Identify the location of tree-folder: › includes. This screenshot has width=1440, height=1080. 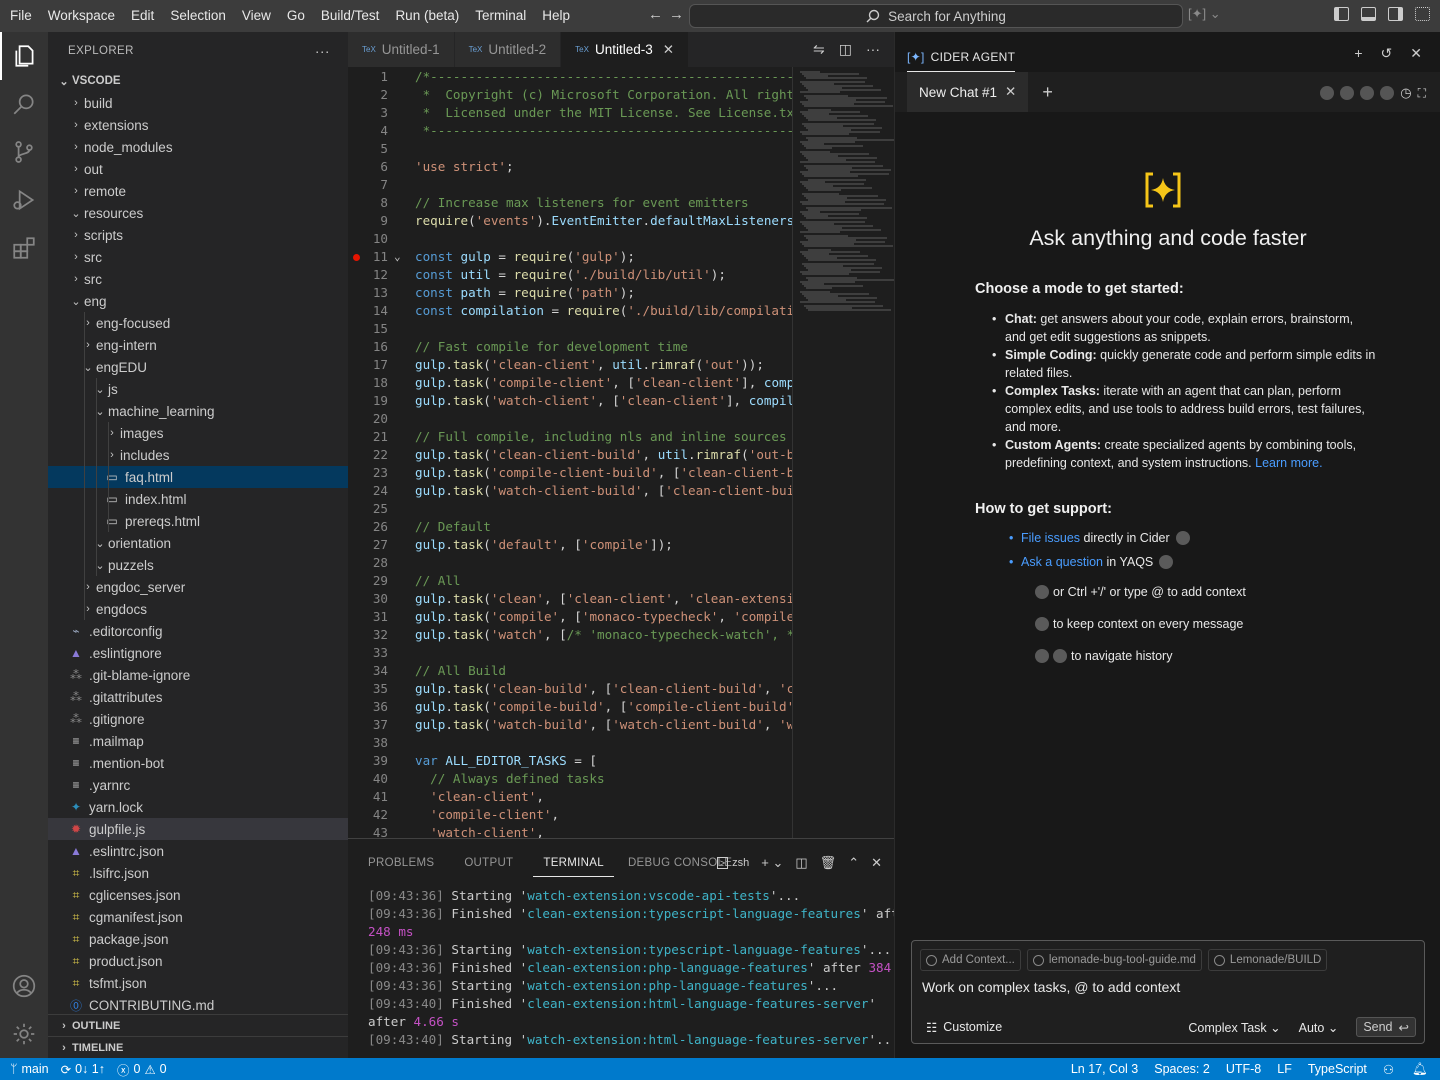
(198, 455).